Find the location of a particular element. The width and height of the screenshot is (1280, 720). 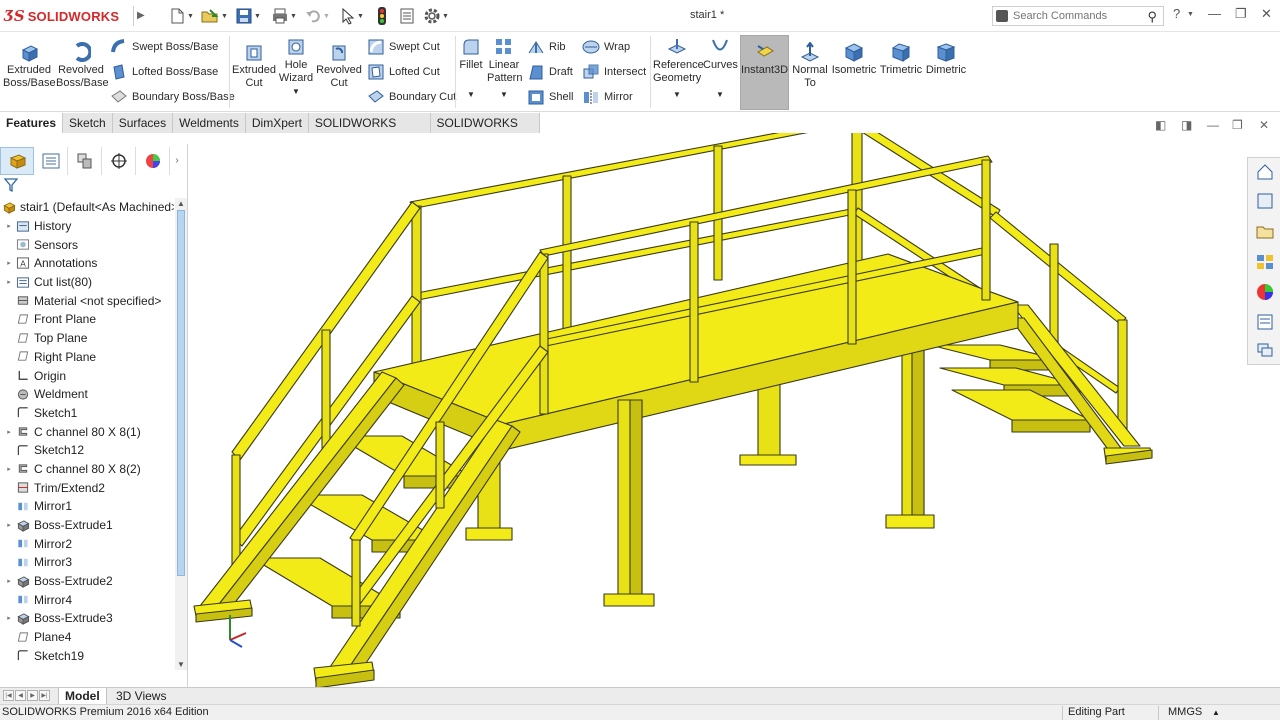

help-dropdown-icon: ▼ is located at coordinates (1190, 14).